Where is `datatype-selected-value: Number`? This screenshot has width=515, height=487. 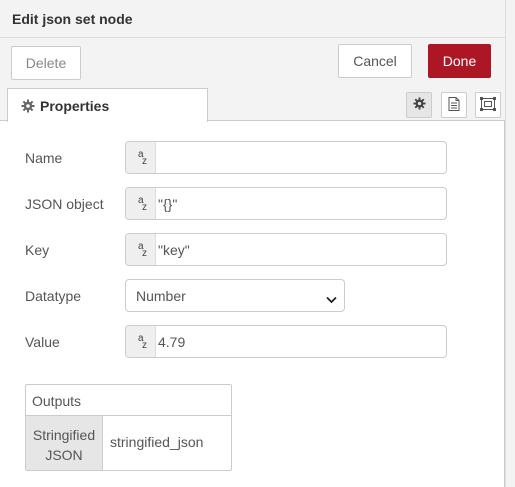 datatype-selected-value: Number is located at coordinates (161, 295).